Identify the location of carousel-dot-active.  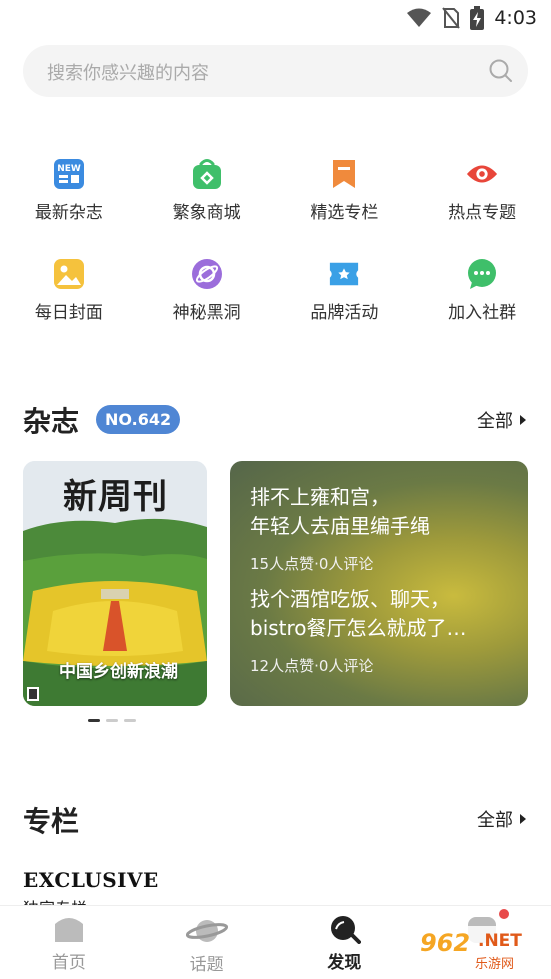
(94, 720).